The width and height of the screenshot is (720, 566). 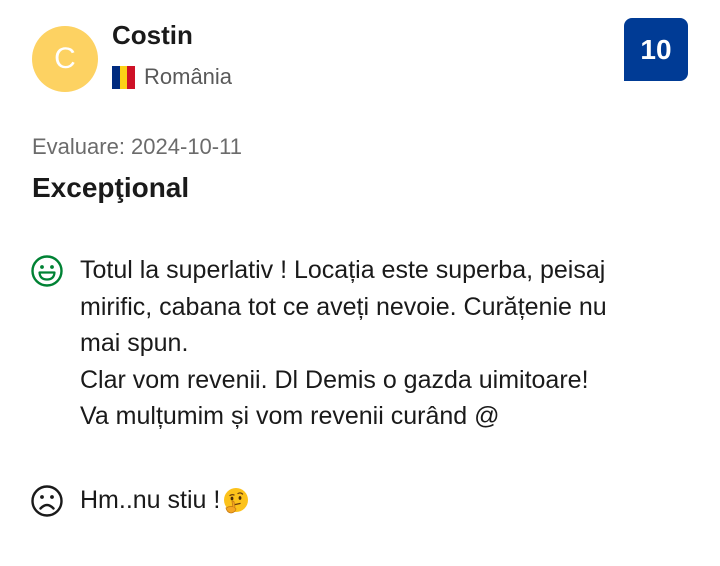 I want to click on frown-face-icon, so click(x=47, y=501).